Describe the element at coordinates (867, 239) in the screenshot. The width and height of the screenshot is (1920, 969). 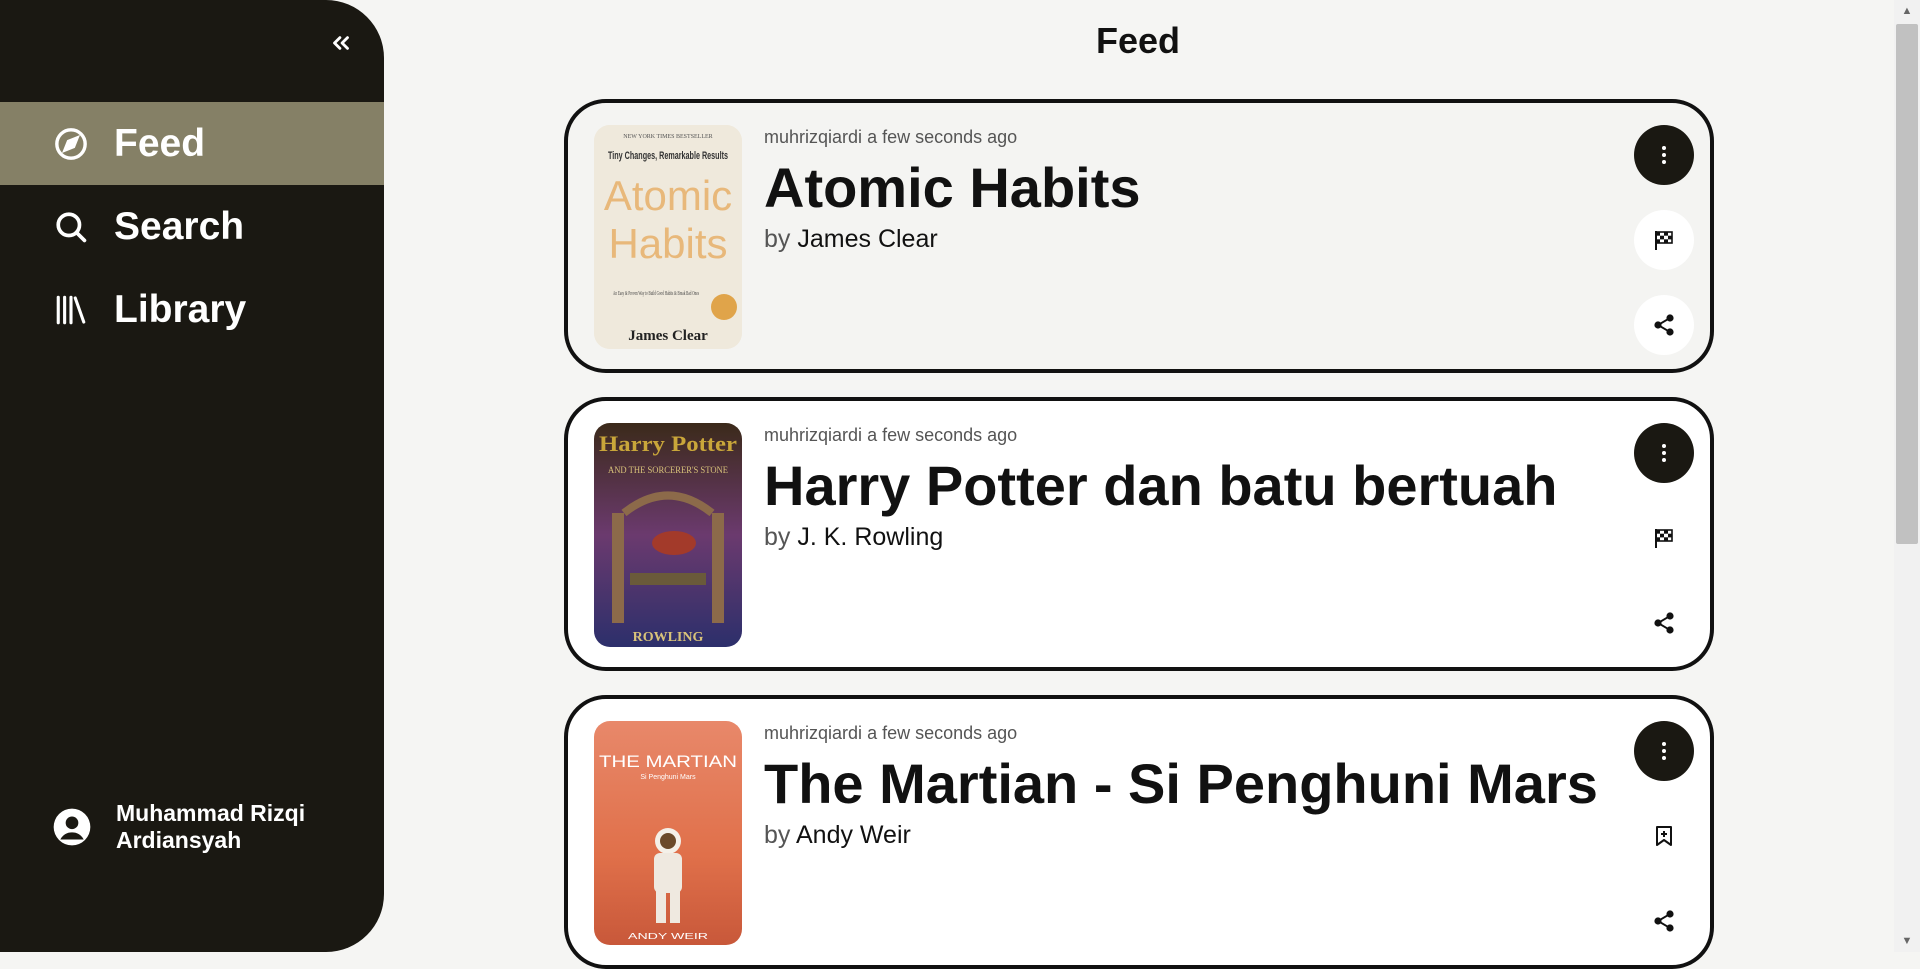
I see `author-name: James Clear` at that location.